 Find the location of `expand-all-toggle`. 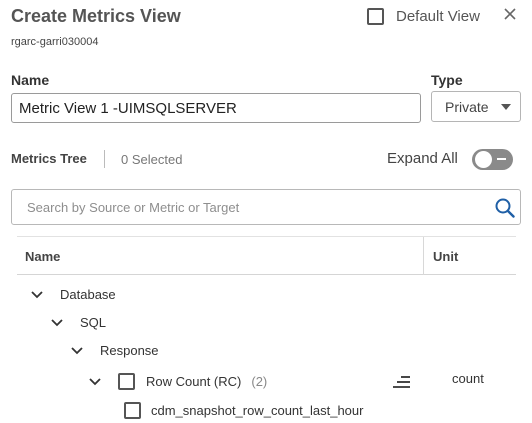

expand-all-toggle is located at coordinates (492, 159).